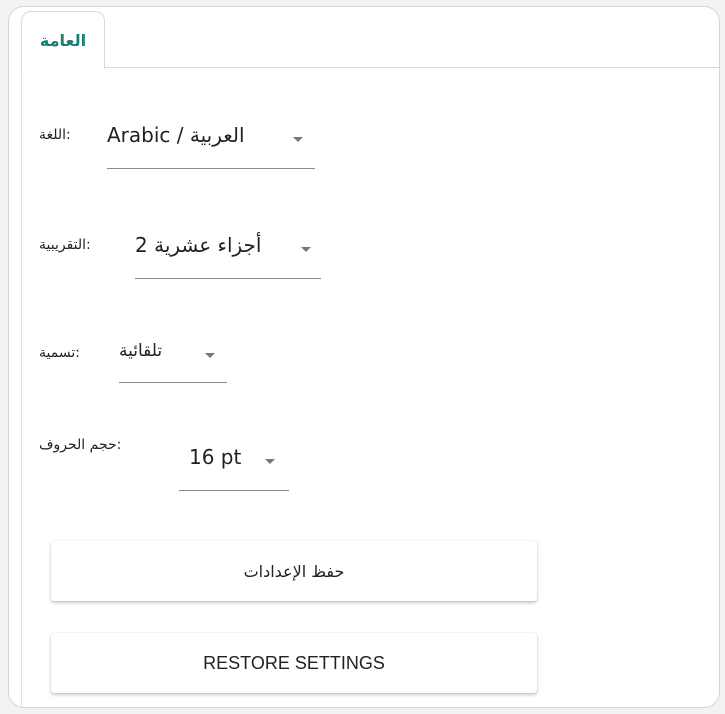  I want to click on tab-general: العامة, so click(63, 40).